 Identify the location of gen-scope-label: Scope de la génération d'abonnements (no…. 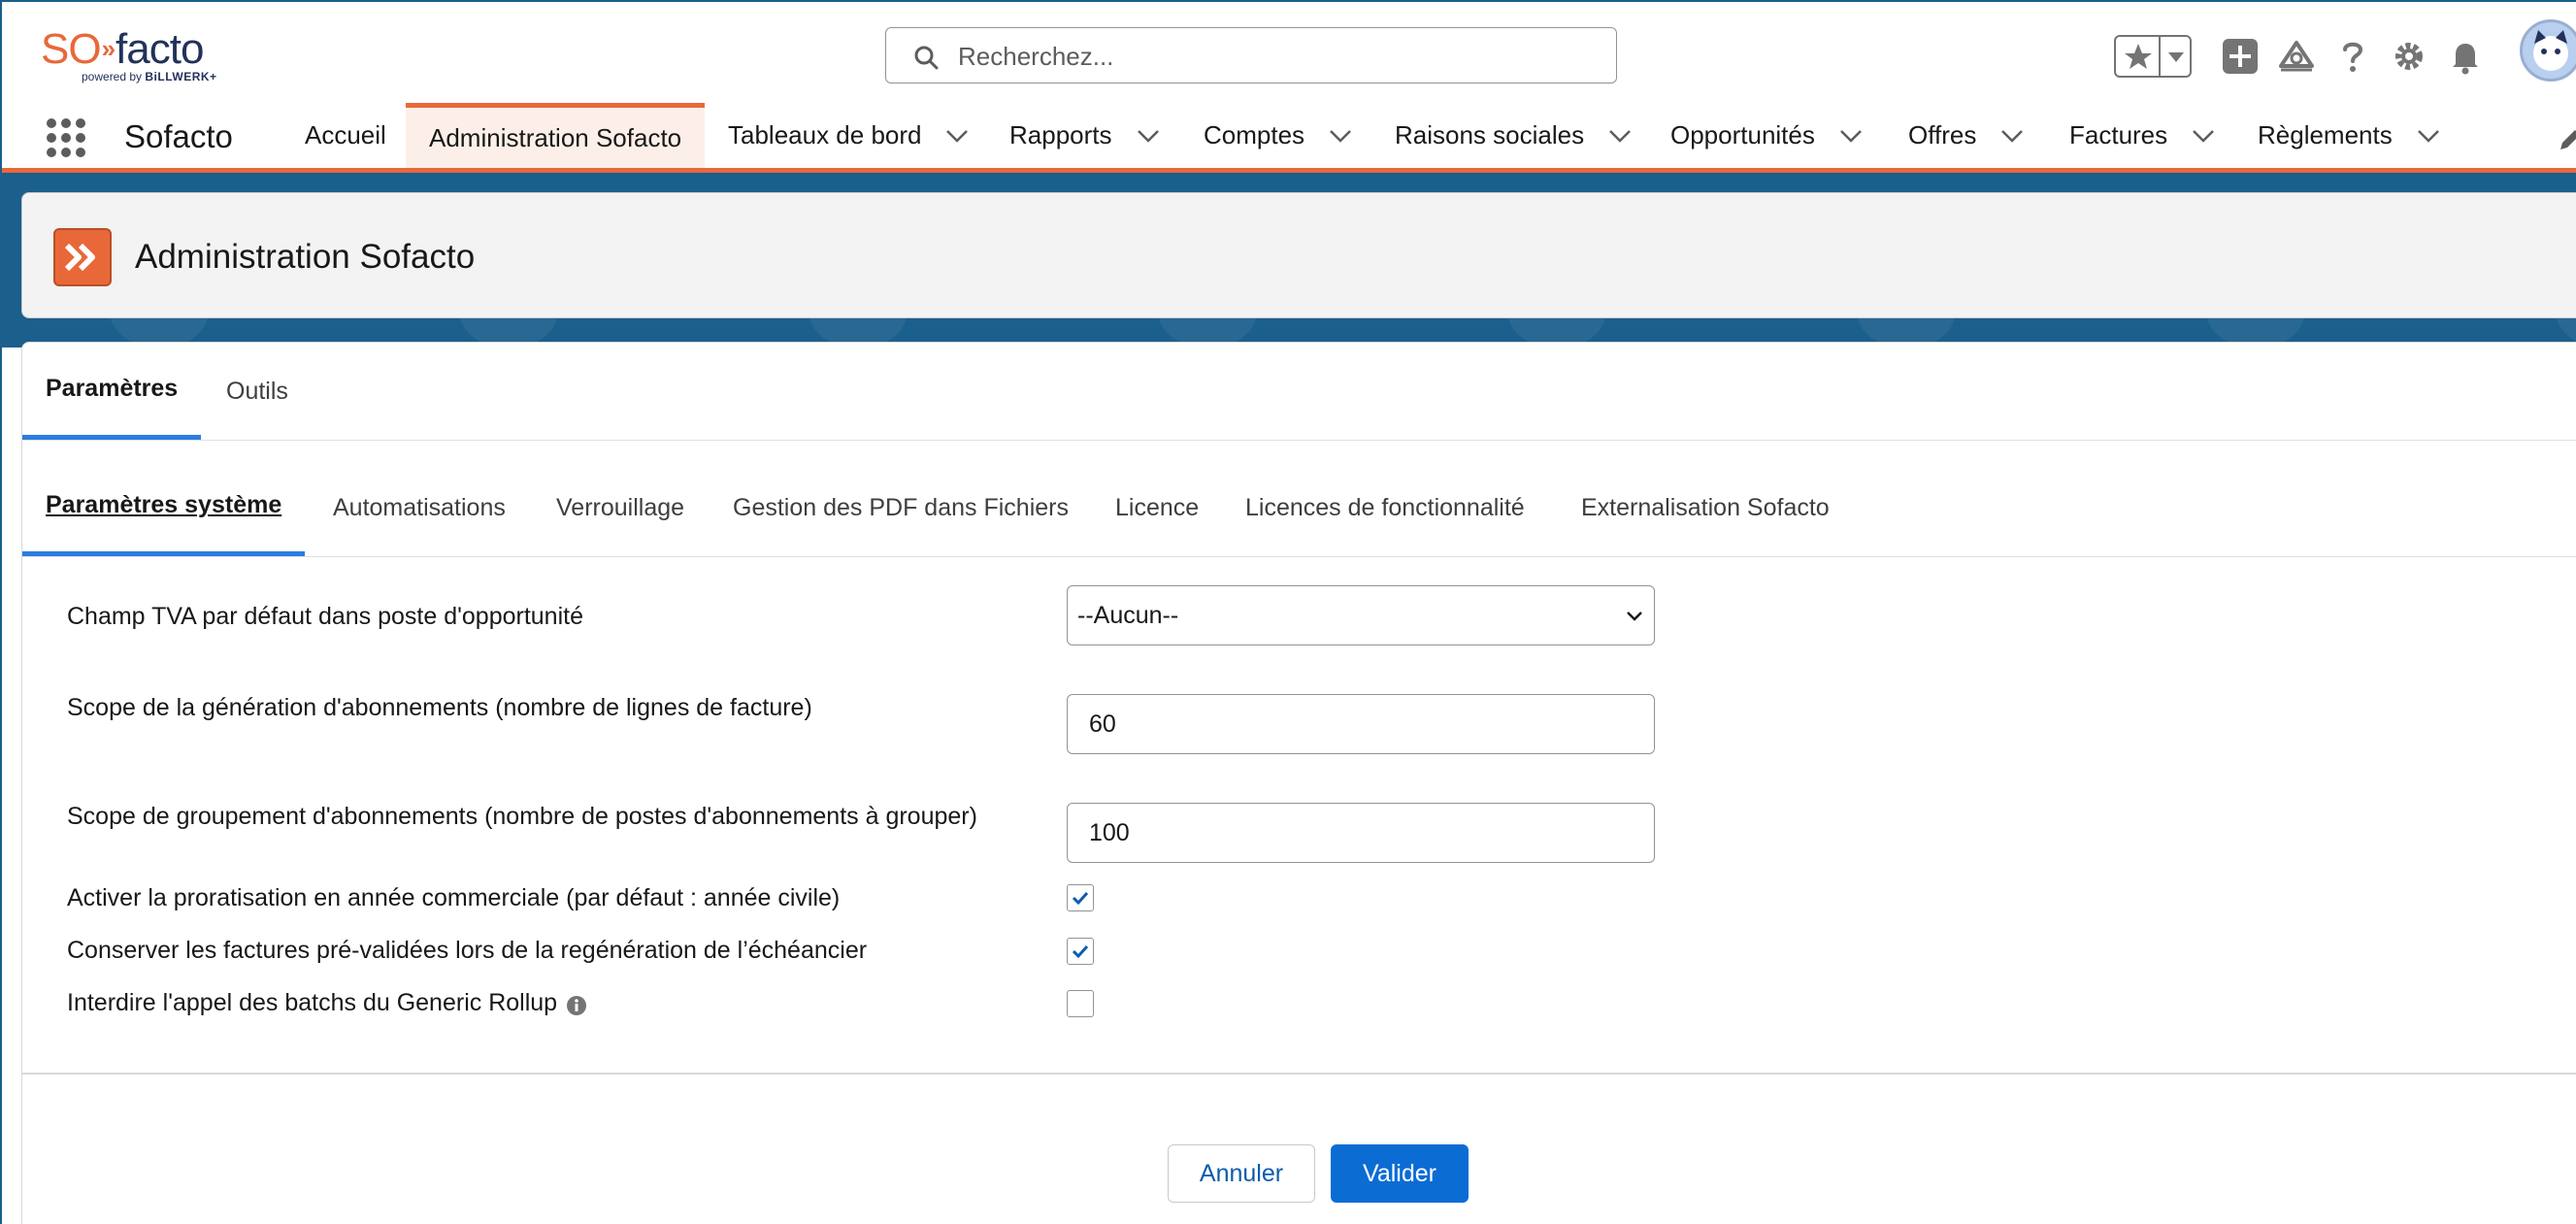
(439, 707).